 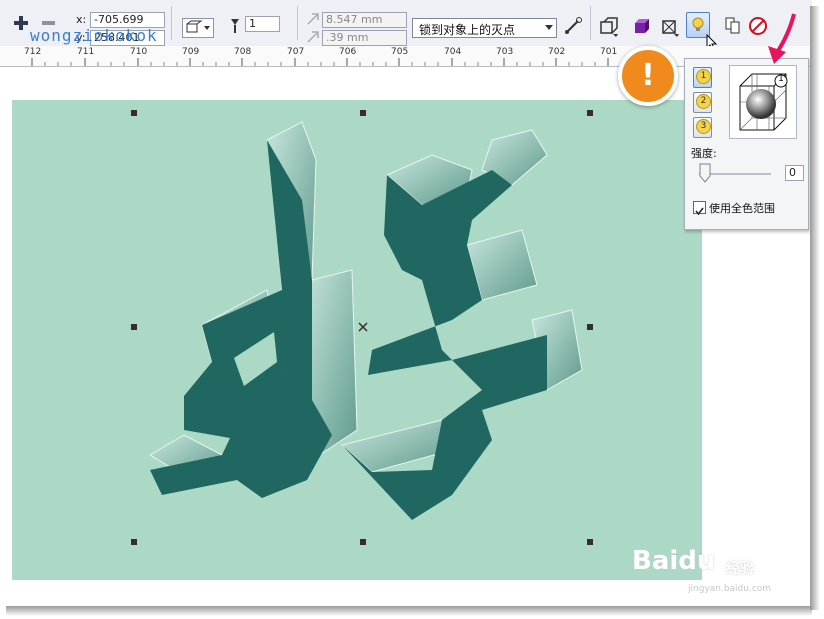 What do you see at coordinates (364, 20) in the screenshot?
I see `vanishing-x-field: 8.547 mm` at bounding box center [364, 20].